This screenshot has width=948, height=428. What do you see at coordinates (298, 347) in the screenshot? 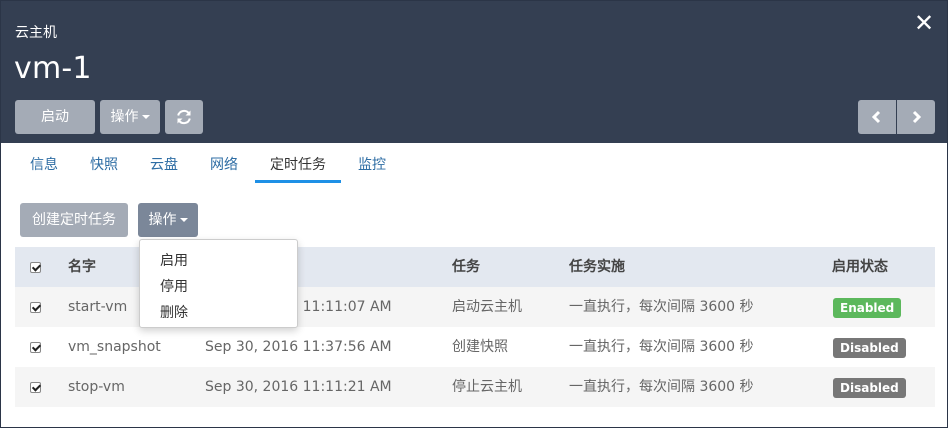
I see `row-time: Sep 30, 2016 11:37:56 AM` at bounding box center [298, 347].